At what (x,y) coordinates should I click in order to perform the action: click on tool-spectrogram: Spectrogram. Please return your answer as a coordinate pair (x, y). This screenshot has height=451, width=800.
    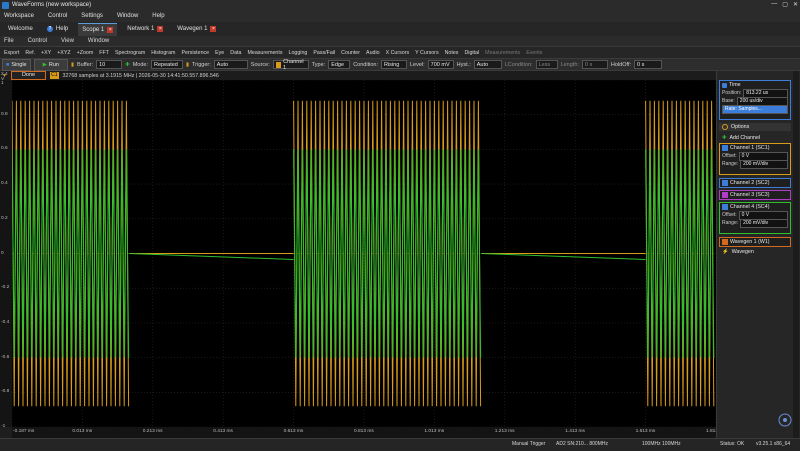
    Looking at the image, I should click on (130, 53).